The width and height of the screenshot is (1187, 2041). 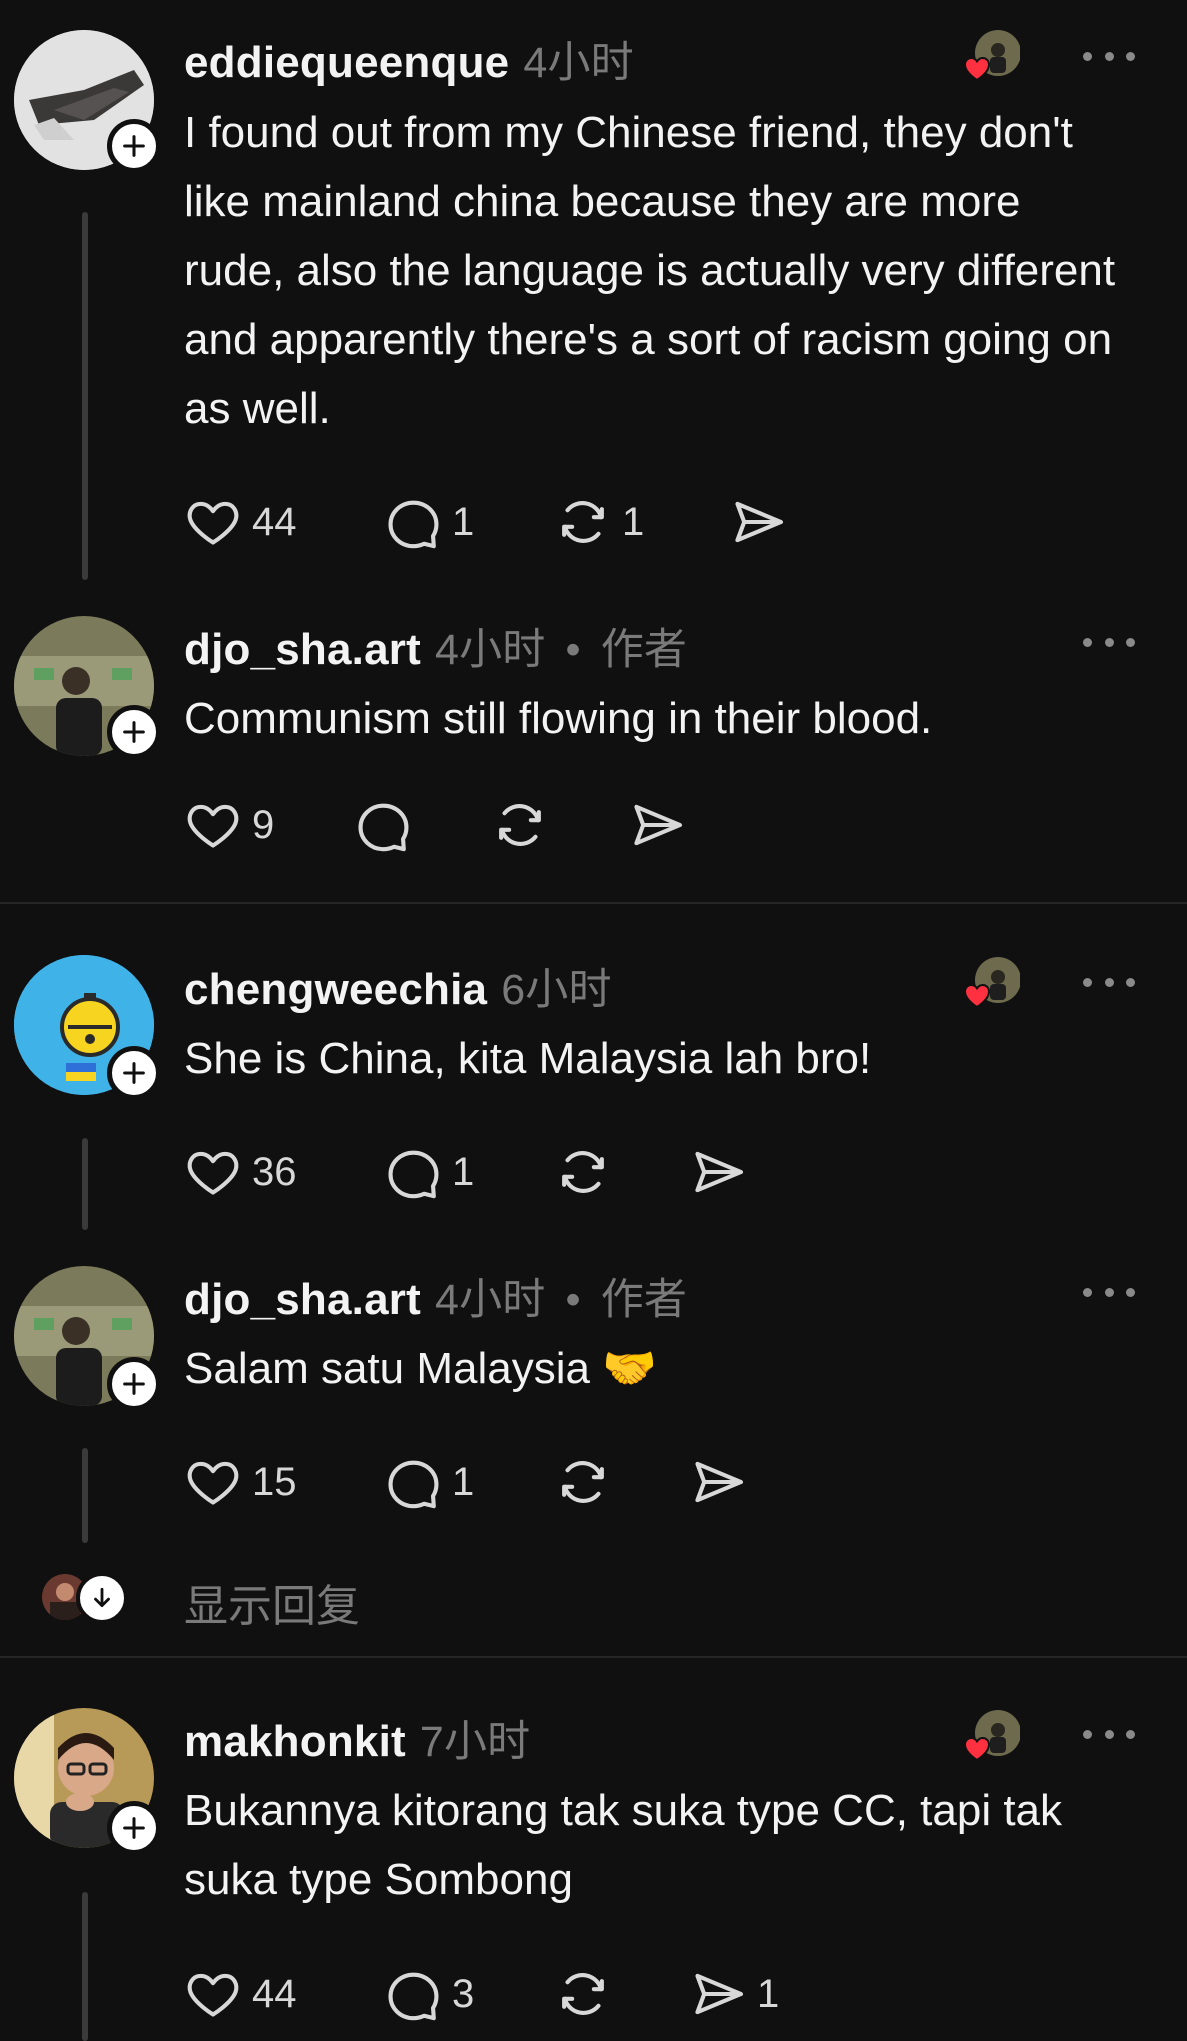 What do you see at coordinates (475, 1742) in the screenshot?
I see `timestamp: 7小时` at bounding box center [475, 1742].